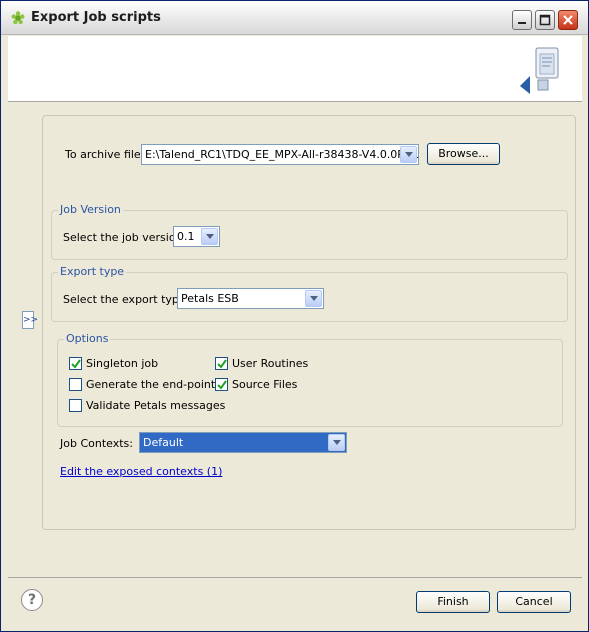  Describe the element at coordinates (243, 442) in the screenshot. I see `job-contexts-combo: Default` at that location.